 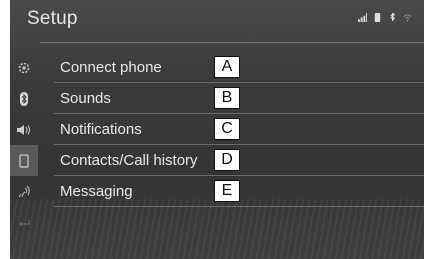 What do you see at coordinates (227, 67) in the screenshot?
I see `callout-label: A` at bounding box center [227, 67].